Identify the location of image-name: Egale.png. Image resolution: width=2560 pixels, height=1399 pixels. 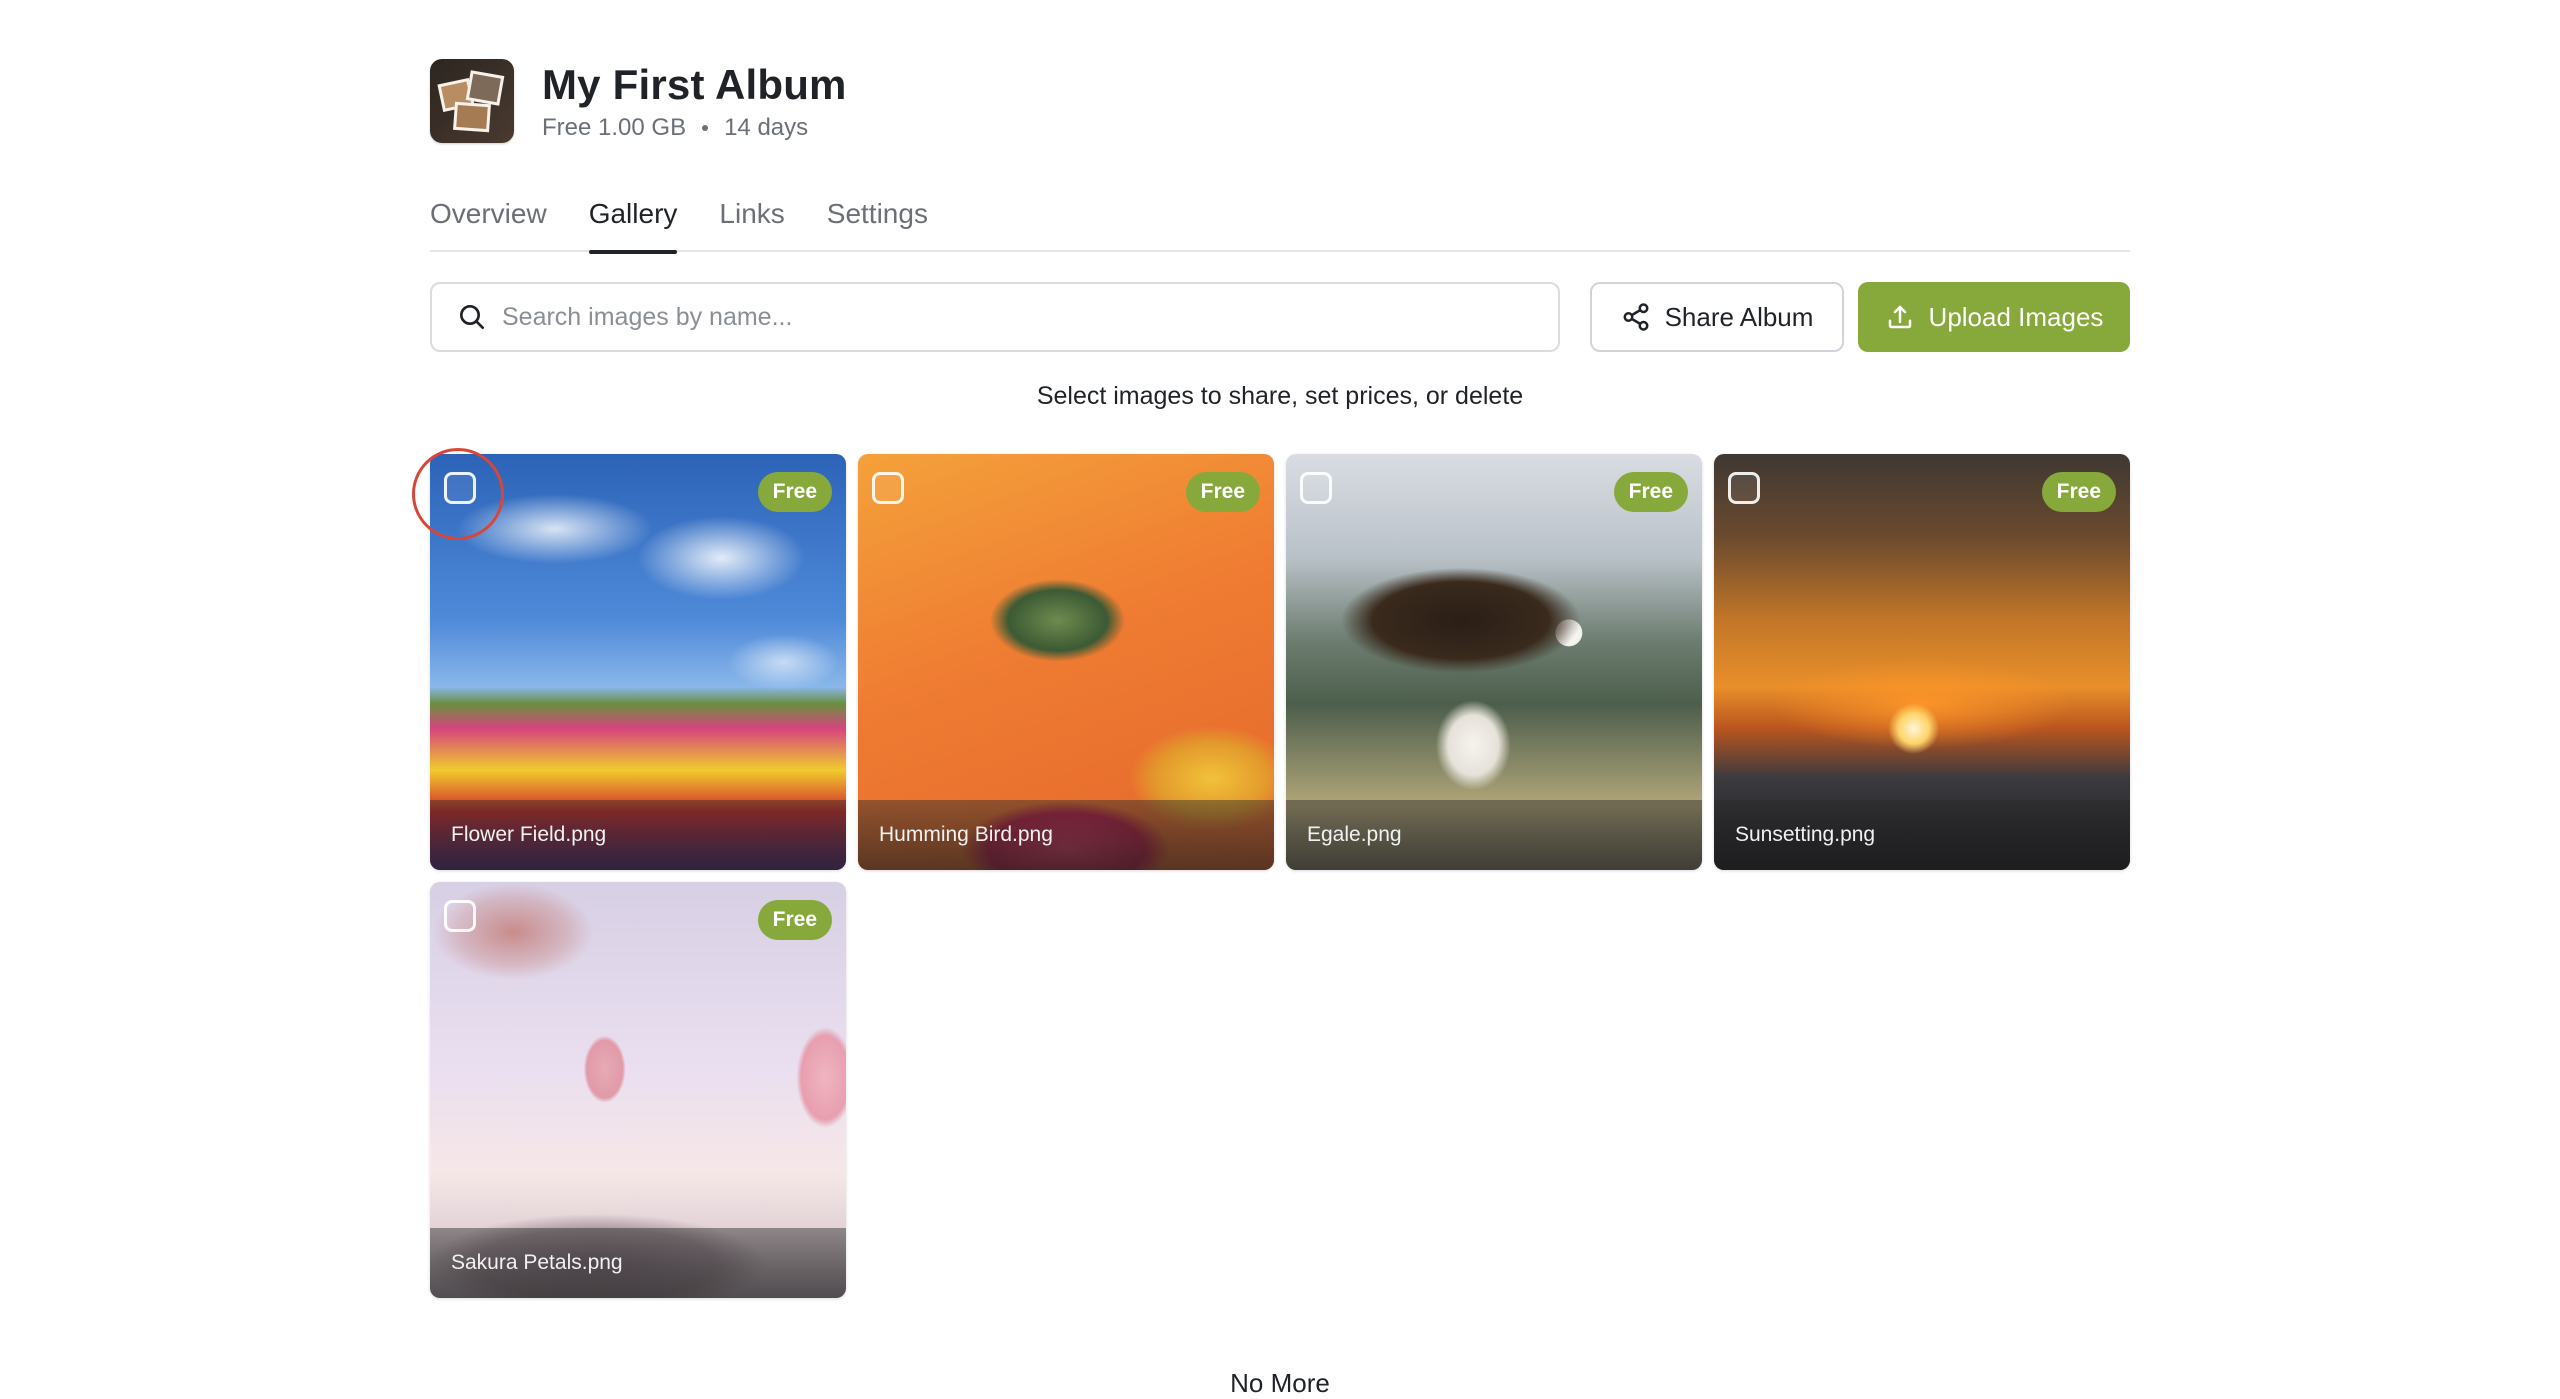
(1494, 835).